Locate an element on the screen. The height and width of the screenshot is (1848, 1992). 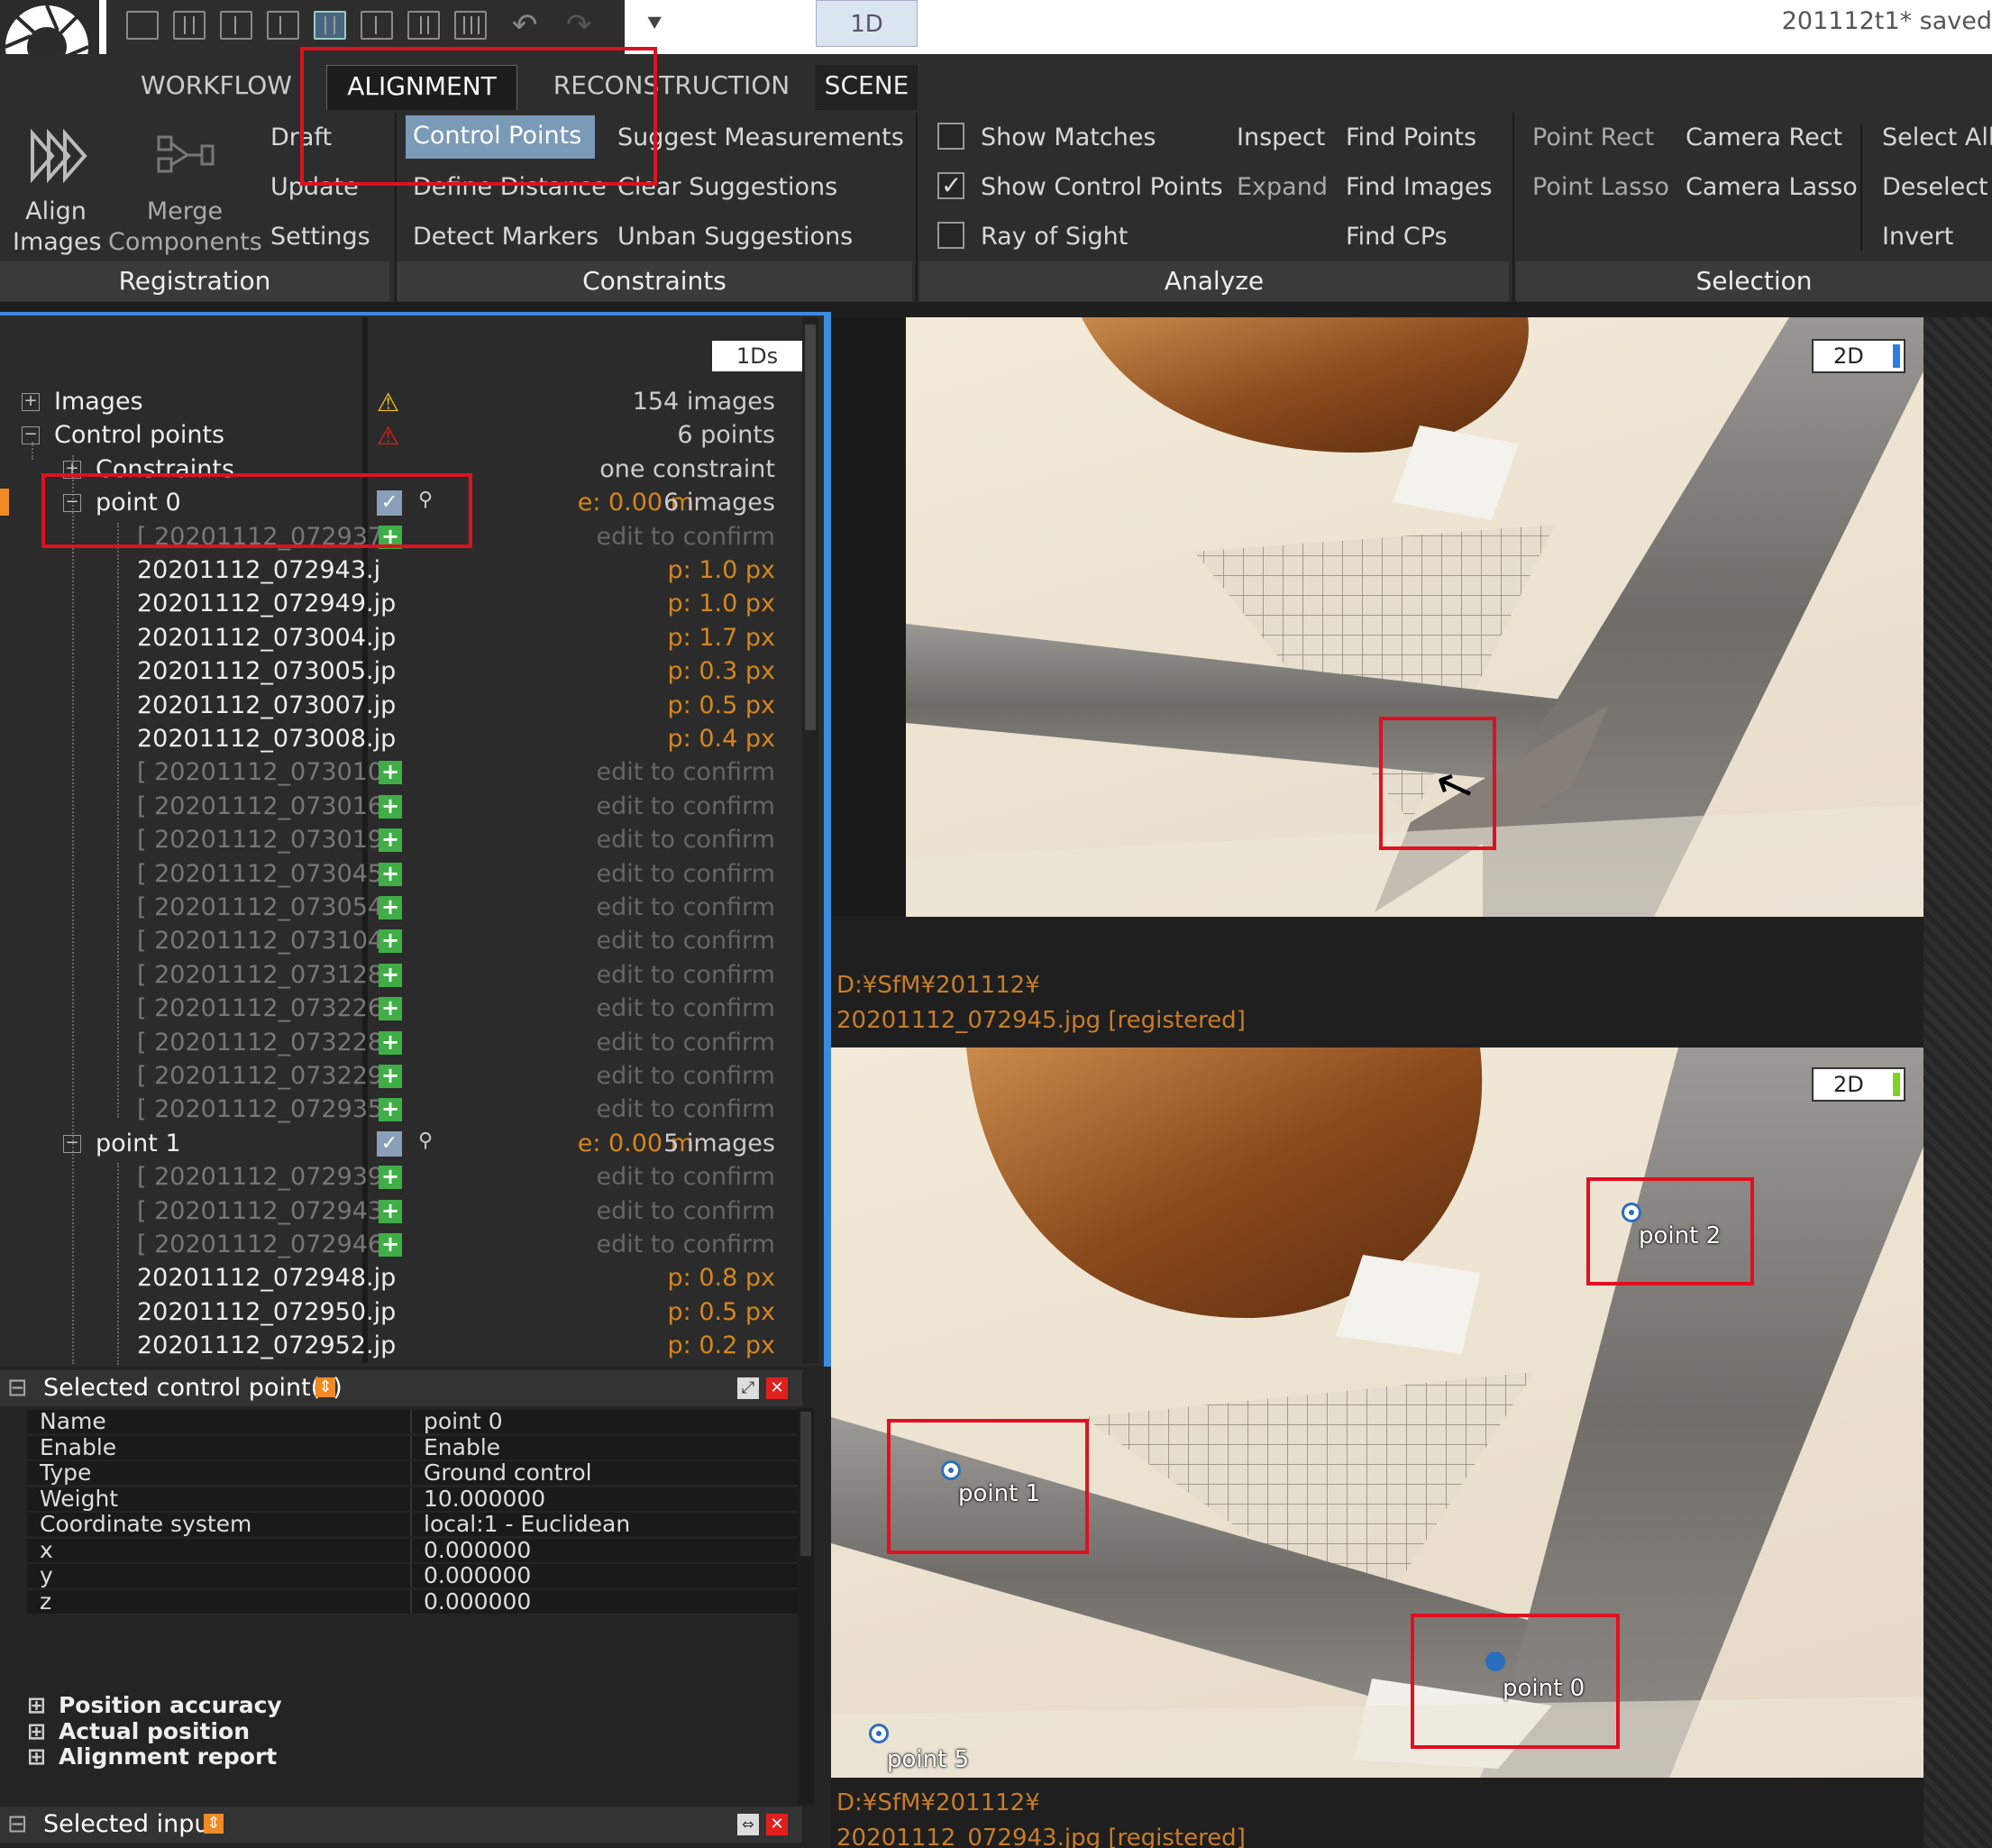
align-images-button: Align Images is located at coordinates (58, 227).